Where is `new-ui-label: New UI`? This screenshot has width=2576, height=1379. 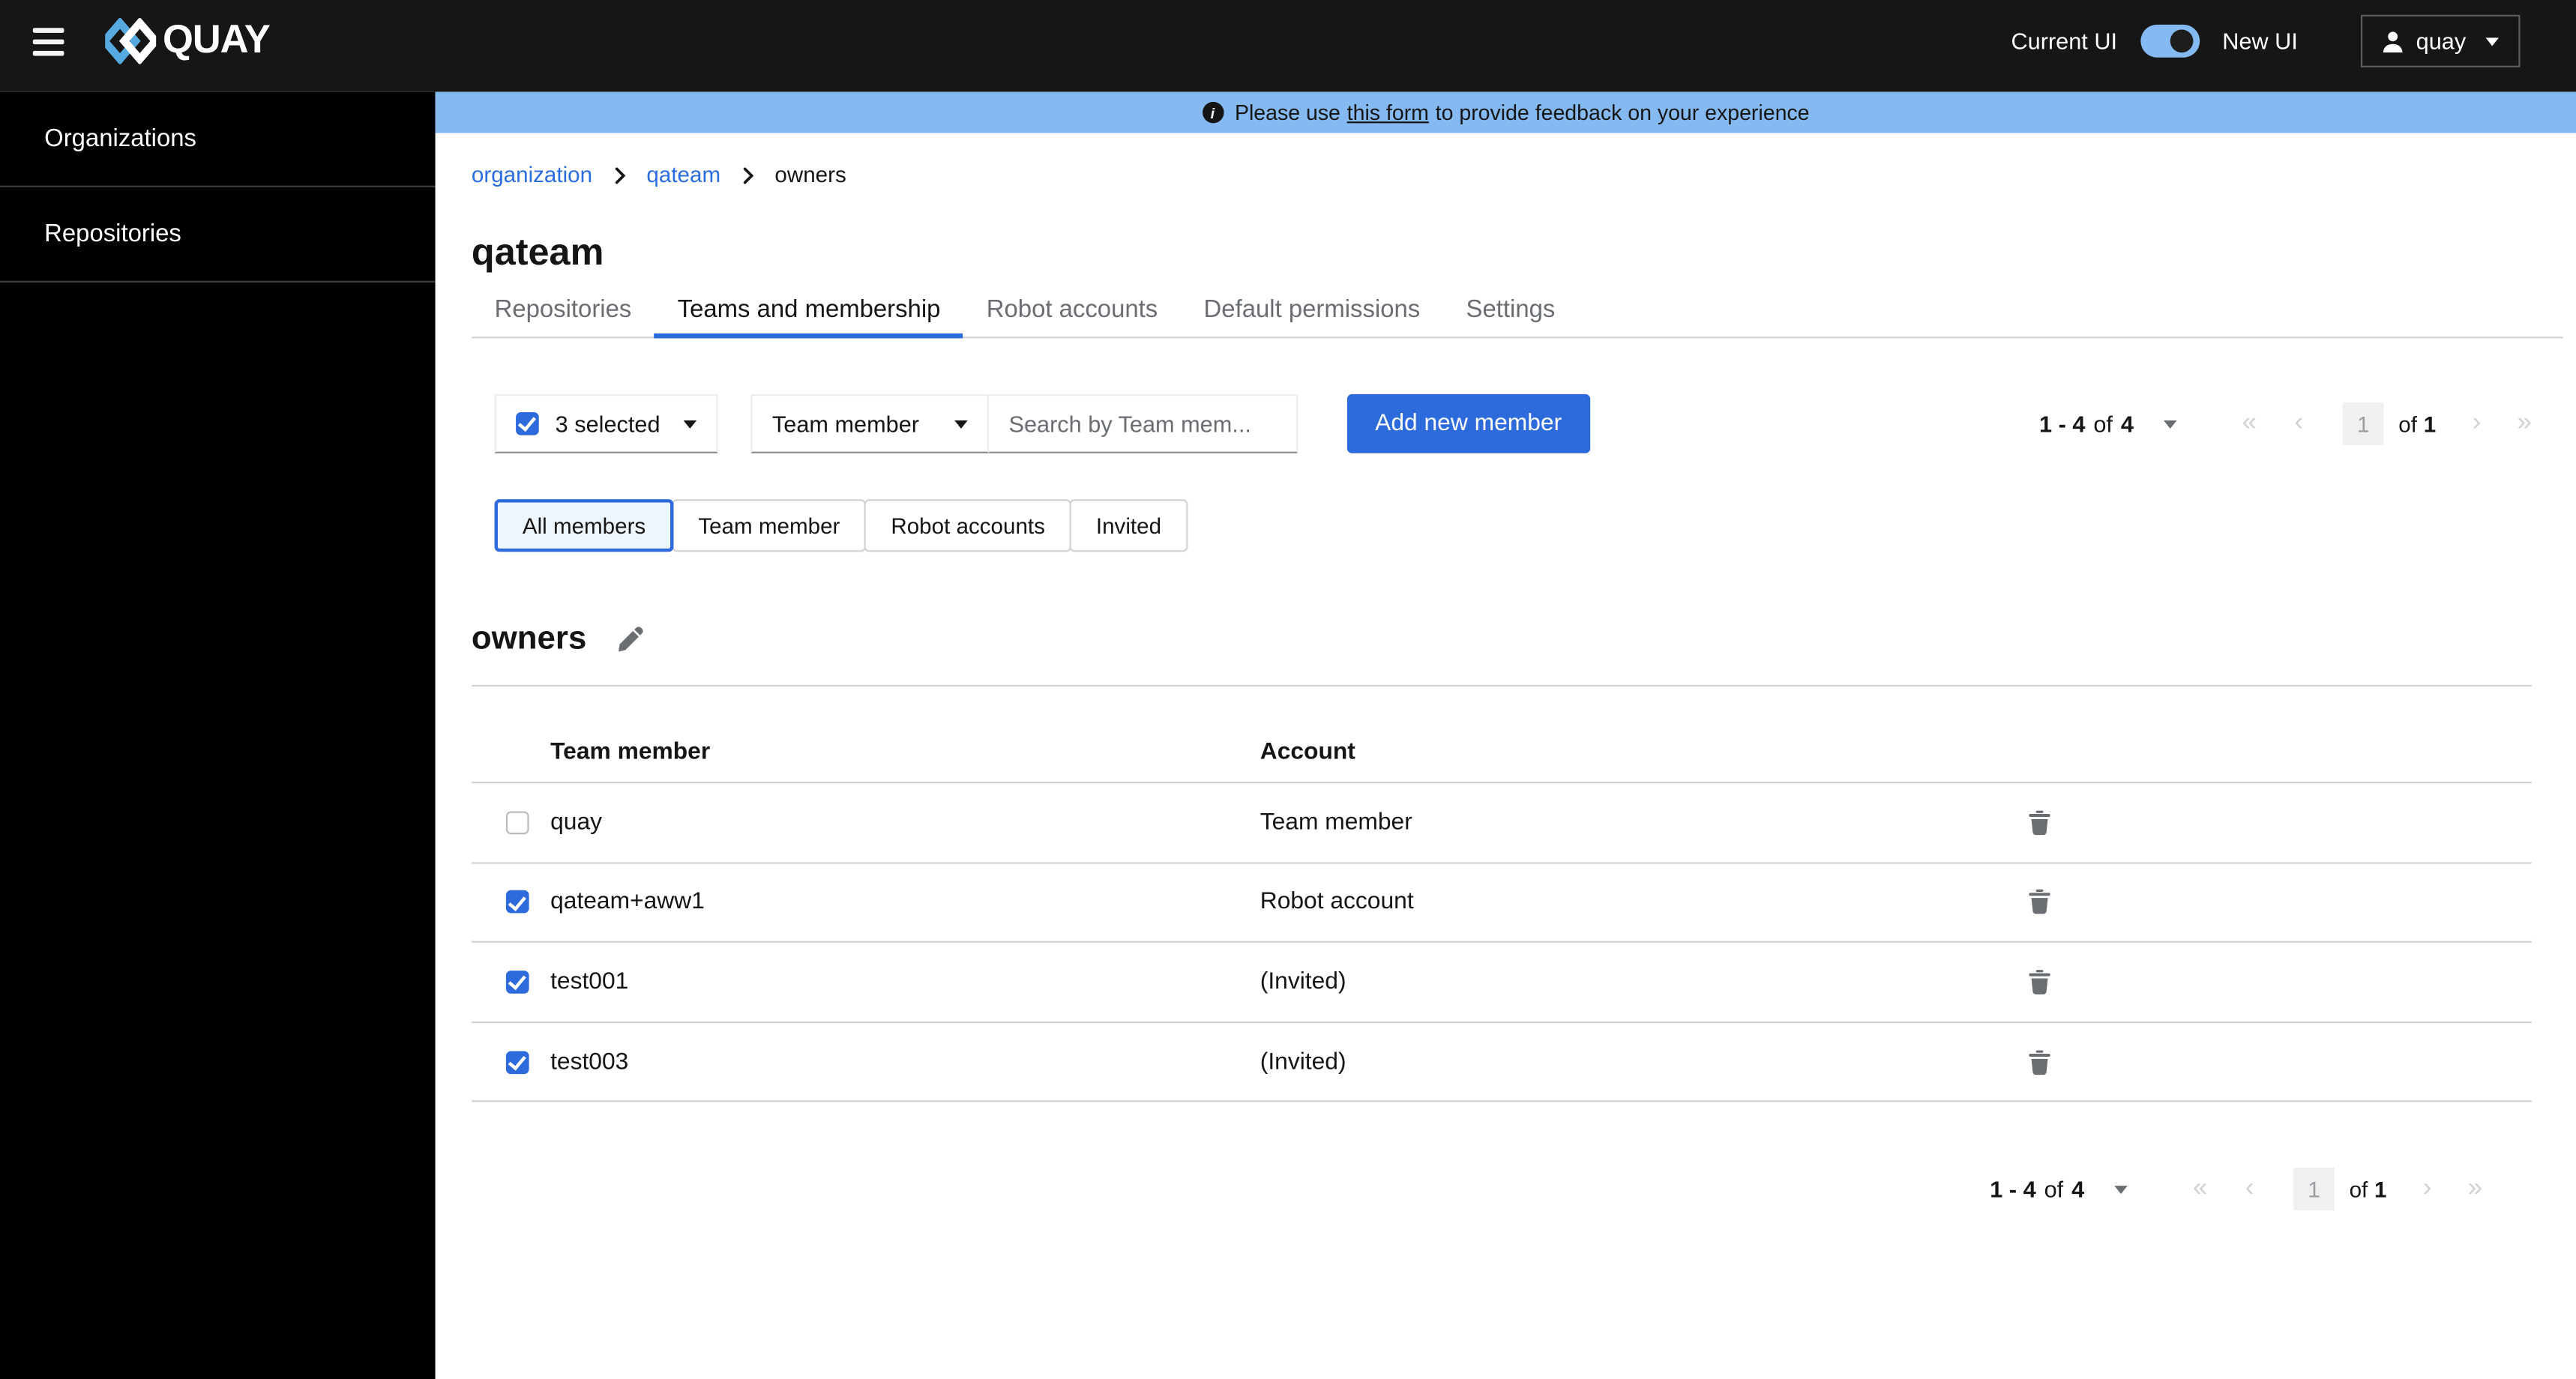 new-ui-label: New UI is located at coordinates (2260, 41).